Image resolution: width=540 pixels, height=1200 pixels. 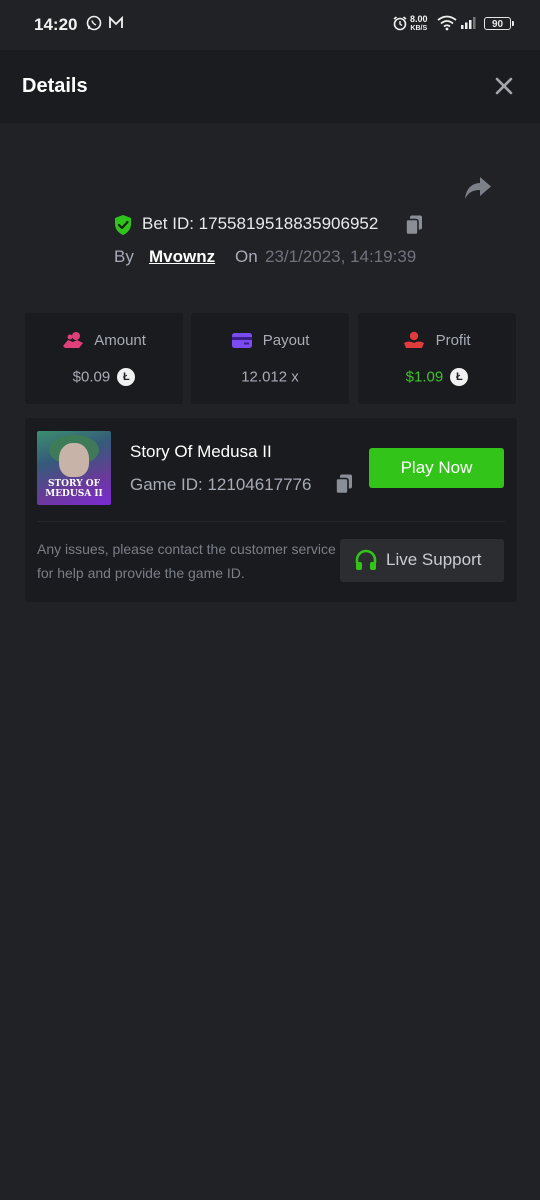 What do you see at coordinates (56, 24) in the screenshot?
I see `status-time: 14:20` at bounding box center [56, 24].